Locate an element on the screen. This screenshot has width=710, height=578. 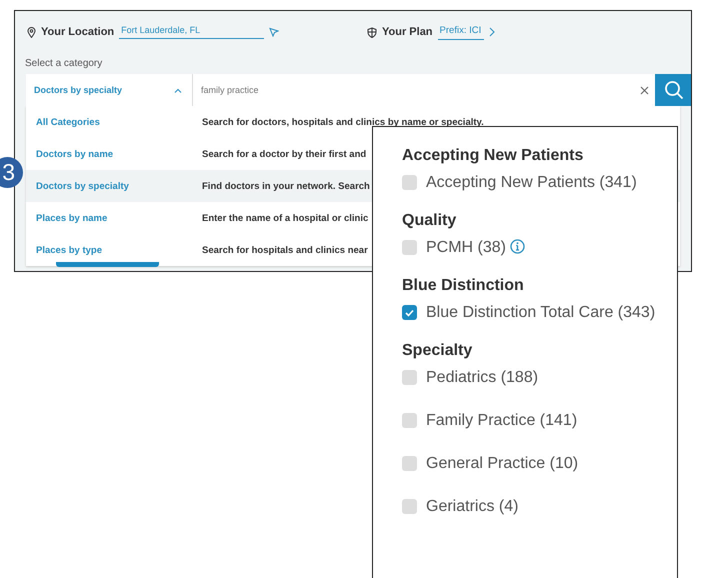
category-label: Select a category is located at coordinates (64, 64).